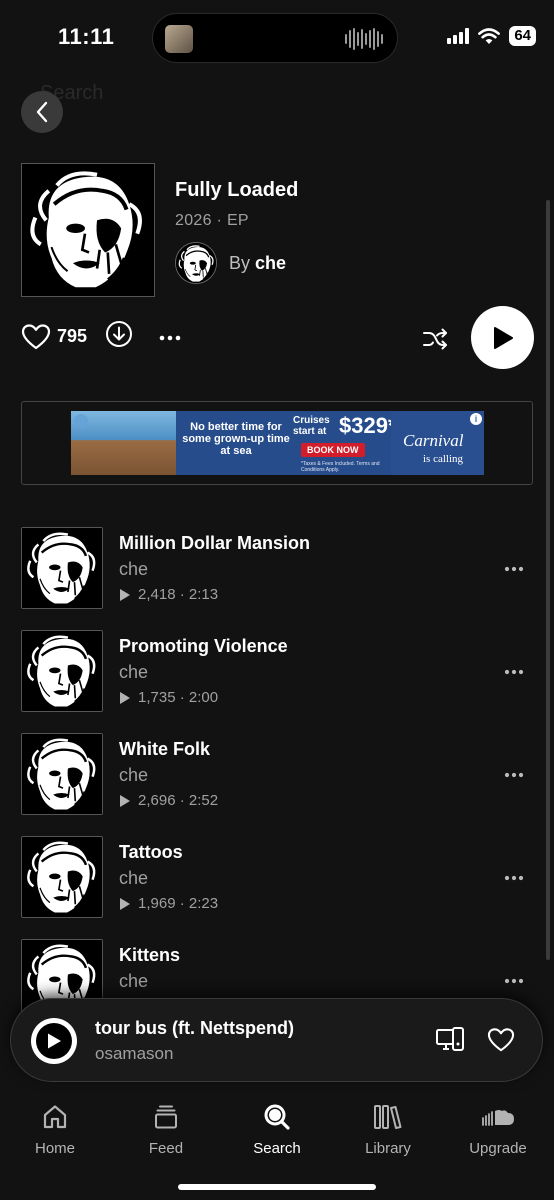  Describe the element at coordinates (54, 337) in the screenshot. I see `like-button: 795` at that location.